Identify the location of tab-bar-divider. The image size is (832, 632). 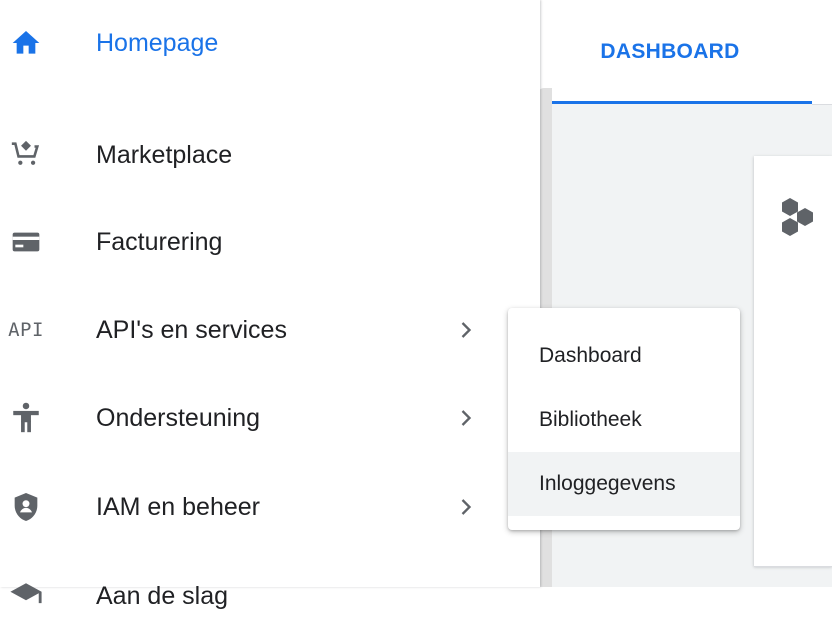
(822, 104).